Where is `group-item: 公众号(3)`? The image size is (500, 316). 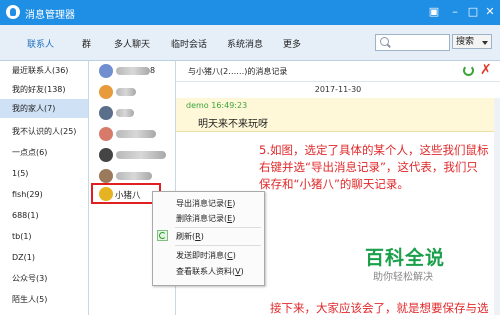 group-item: 公众号(3) is located at coordinates (44, 278).